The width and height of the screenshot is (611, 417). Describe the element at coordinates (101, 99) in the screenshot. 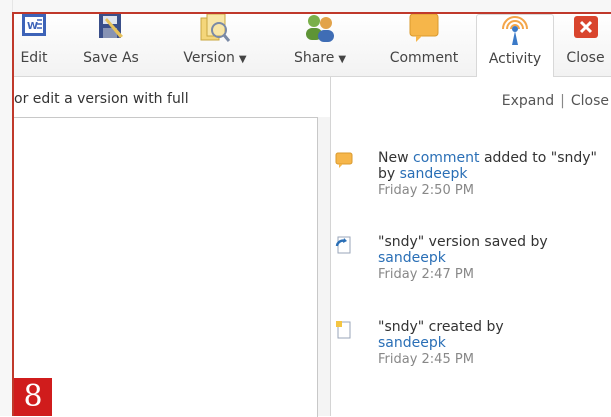

I see `document-message-text: or edit a version with full` at that location.